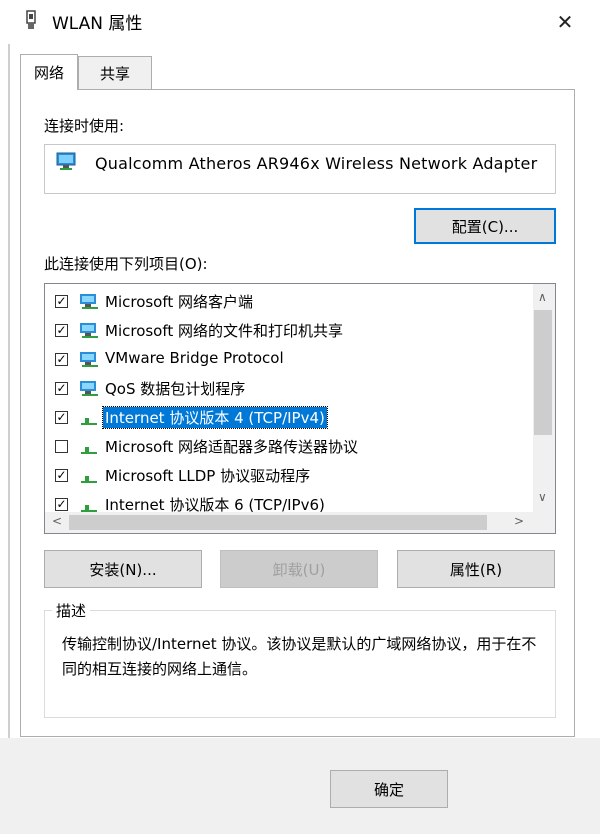 The height and width of the screenshot is (834, 600). Describe the element at coordinates (215, 417) in the screenshot. I see `list-item-label: Internet 协议版本 4 (TCP/IPv4)` at that location.